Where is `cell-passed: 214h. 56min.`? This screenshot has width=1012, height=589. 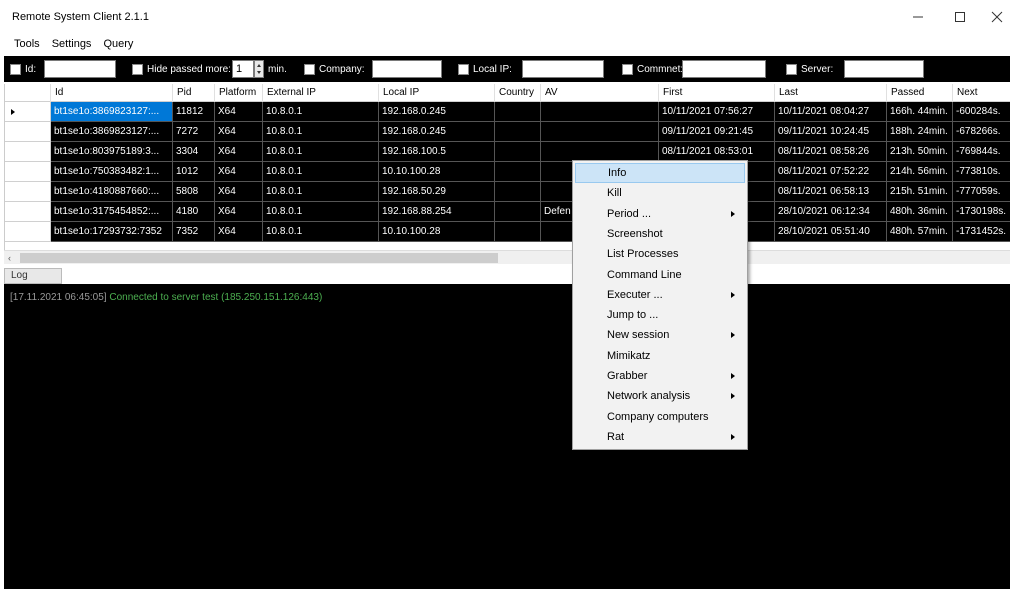
cell-passed: 214h. 56min. is located at coordinates (920, 172).